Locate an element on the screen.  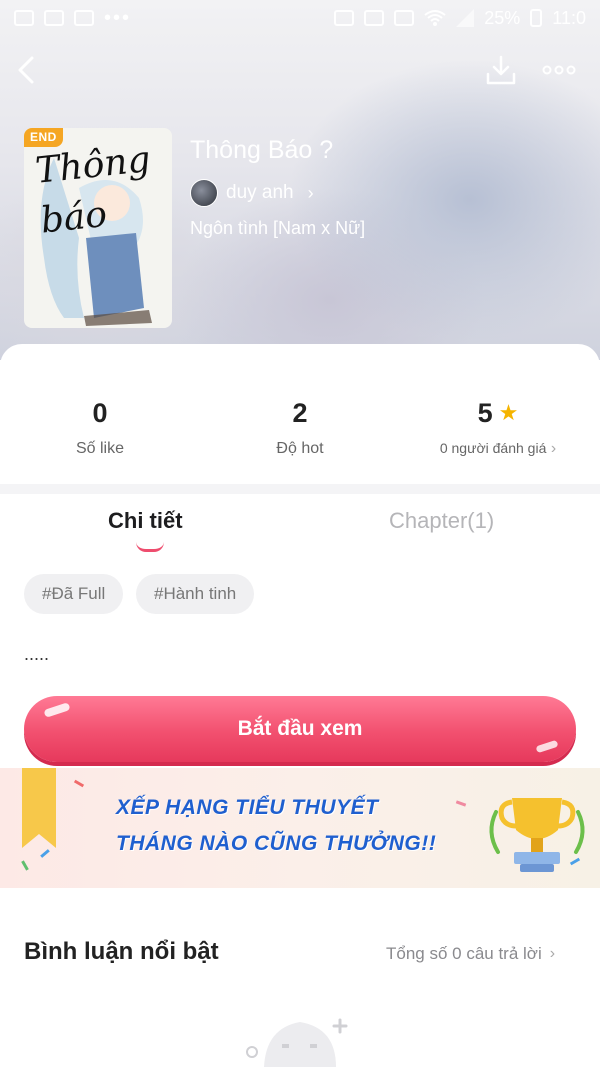
comments-count: Tổng số 0 câu trả lời is located at coordinates (464, 953).